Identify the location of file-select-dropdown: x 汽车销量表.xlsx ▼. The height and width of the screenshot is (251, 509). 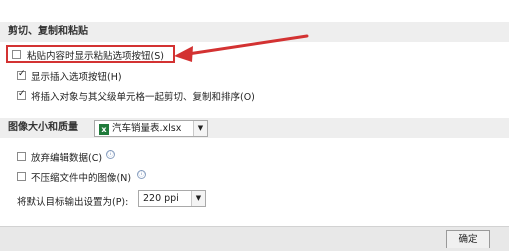
(151, 128).